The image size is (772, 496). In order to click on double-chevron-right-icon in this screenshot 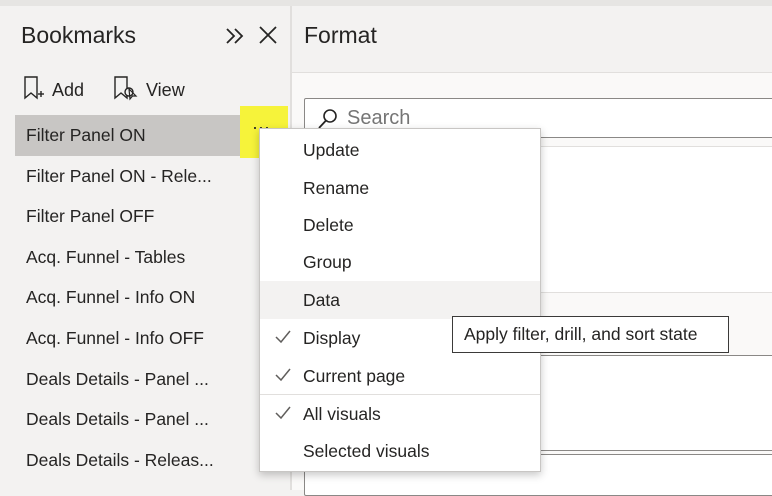, I will do `click(235, 36)`.